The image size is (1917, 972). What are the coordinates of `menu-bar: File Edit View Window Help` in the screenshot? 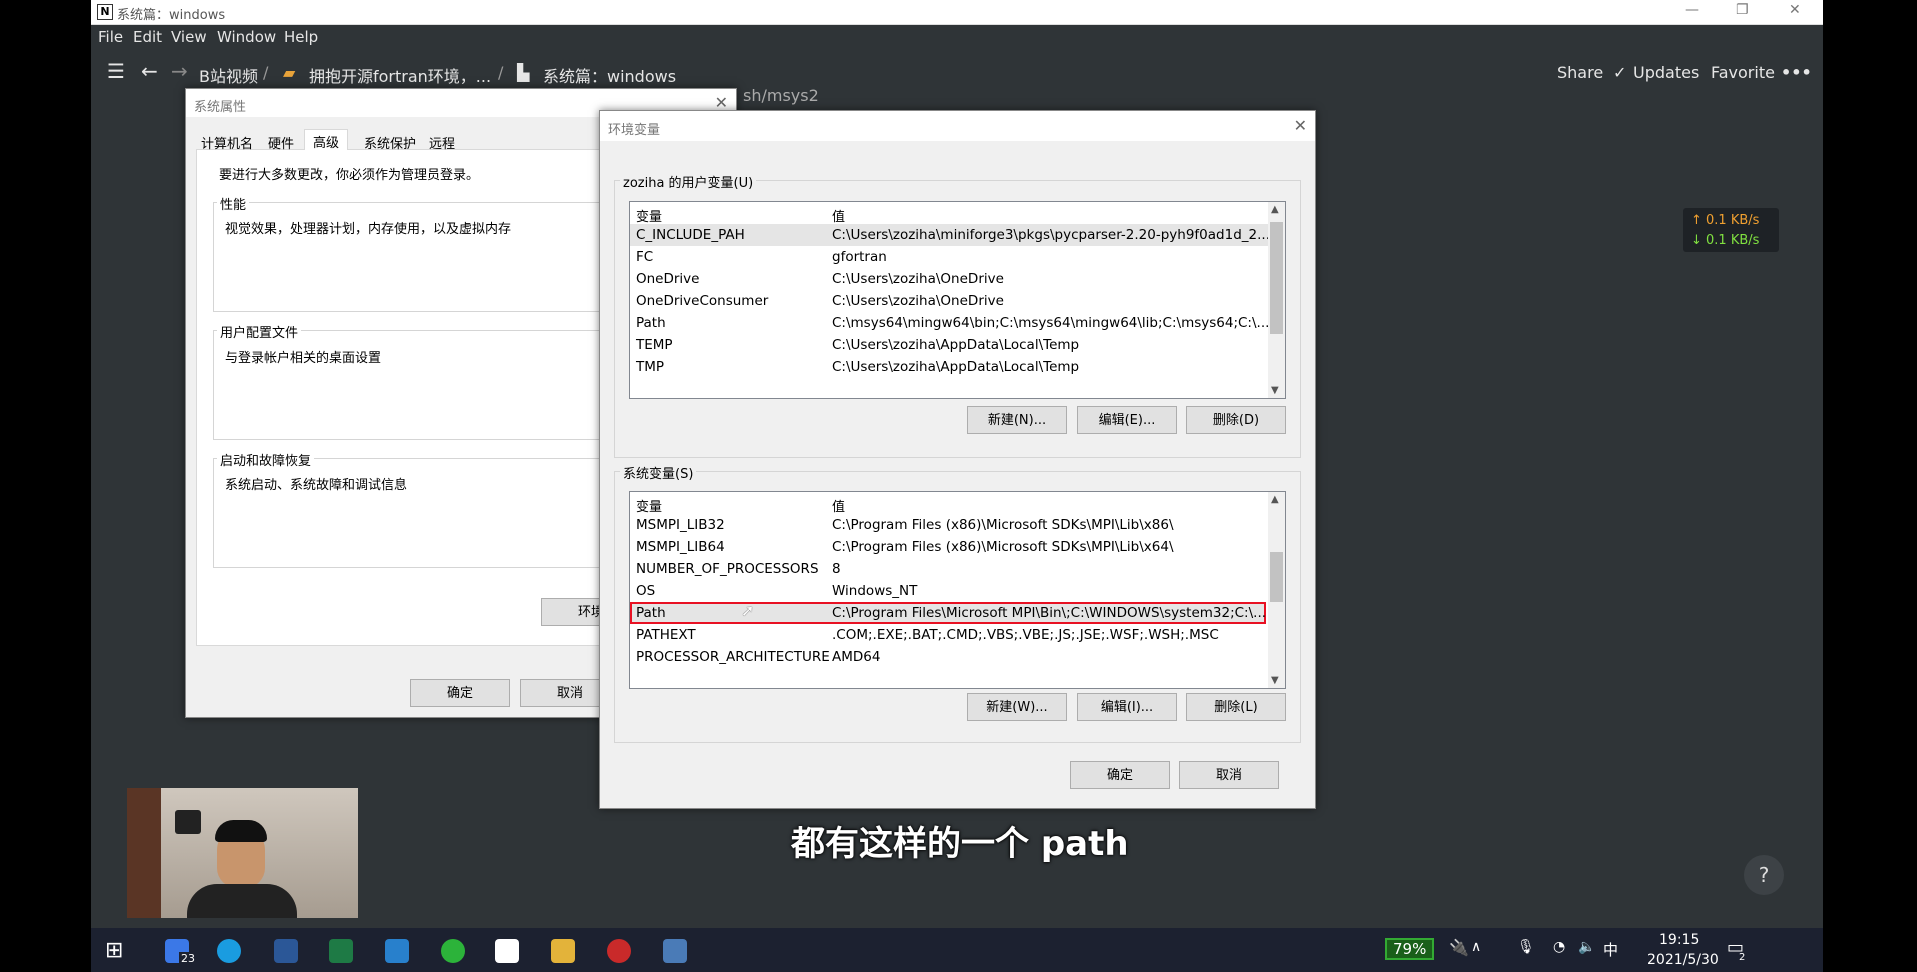 It's located at (957, 37).